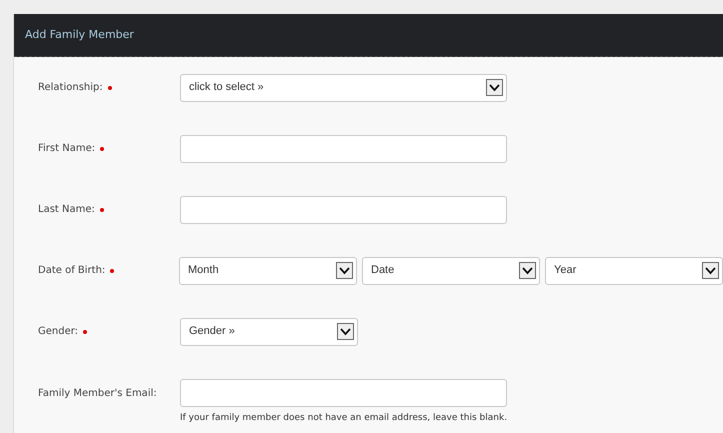 The height and width of the screenshot is (433, 723). I want to click on select-field: Year, so click(634, 270).